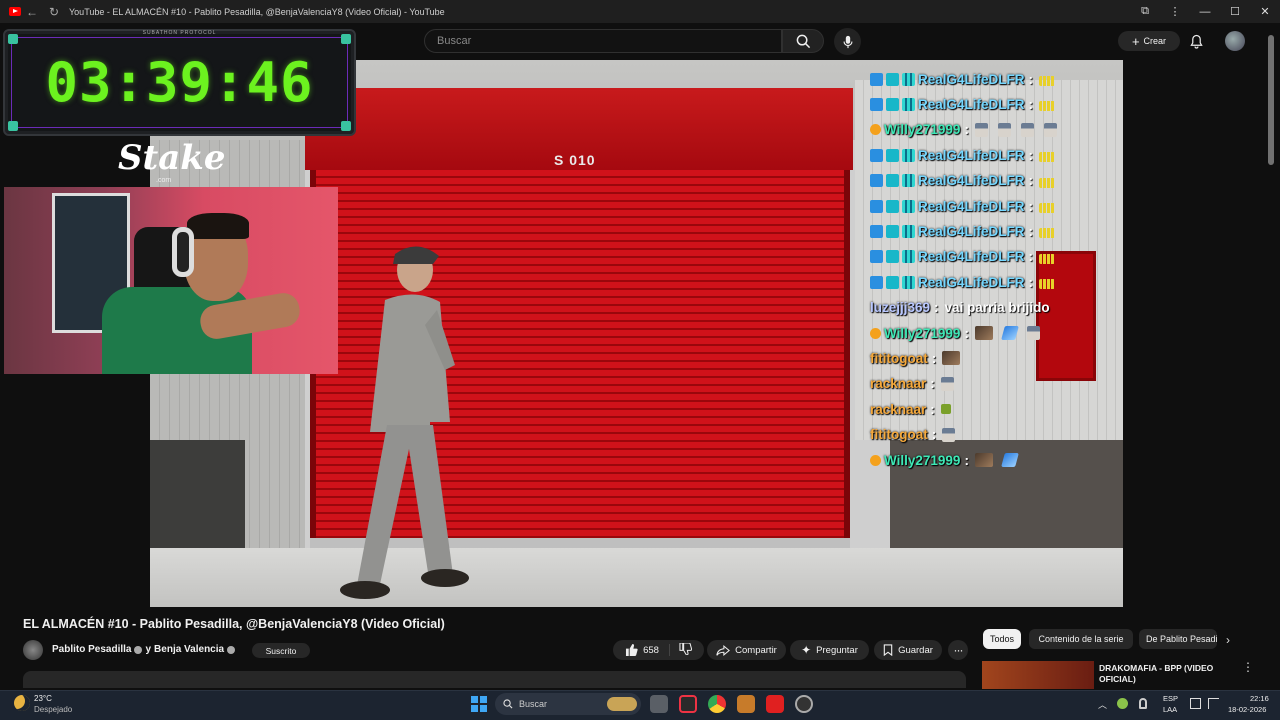 The height and width of the screenshot is (720, 1280). What do you see at coordinates (723, 650) in the screenshot?
I see `share-icon` at bounding box center [723, 650].